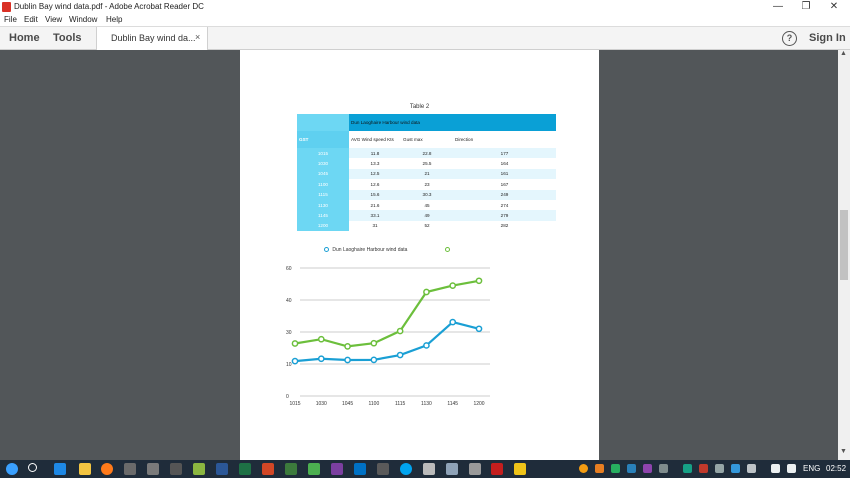 This screenshot has width=850, height=478. Describe the element at coordinates (323, 163) in the screenshot. I see `table-cell: 1030` at that location.